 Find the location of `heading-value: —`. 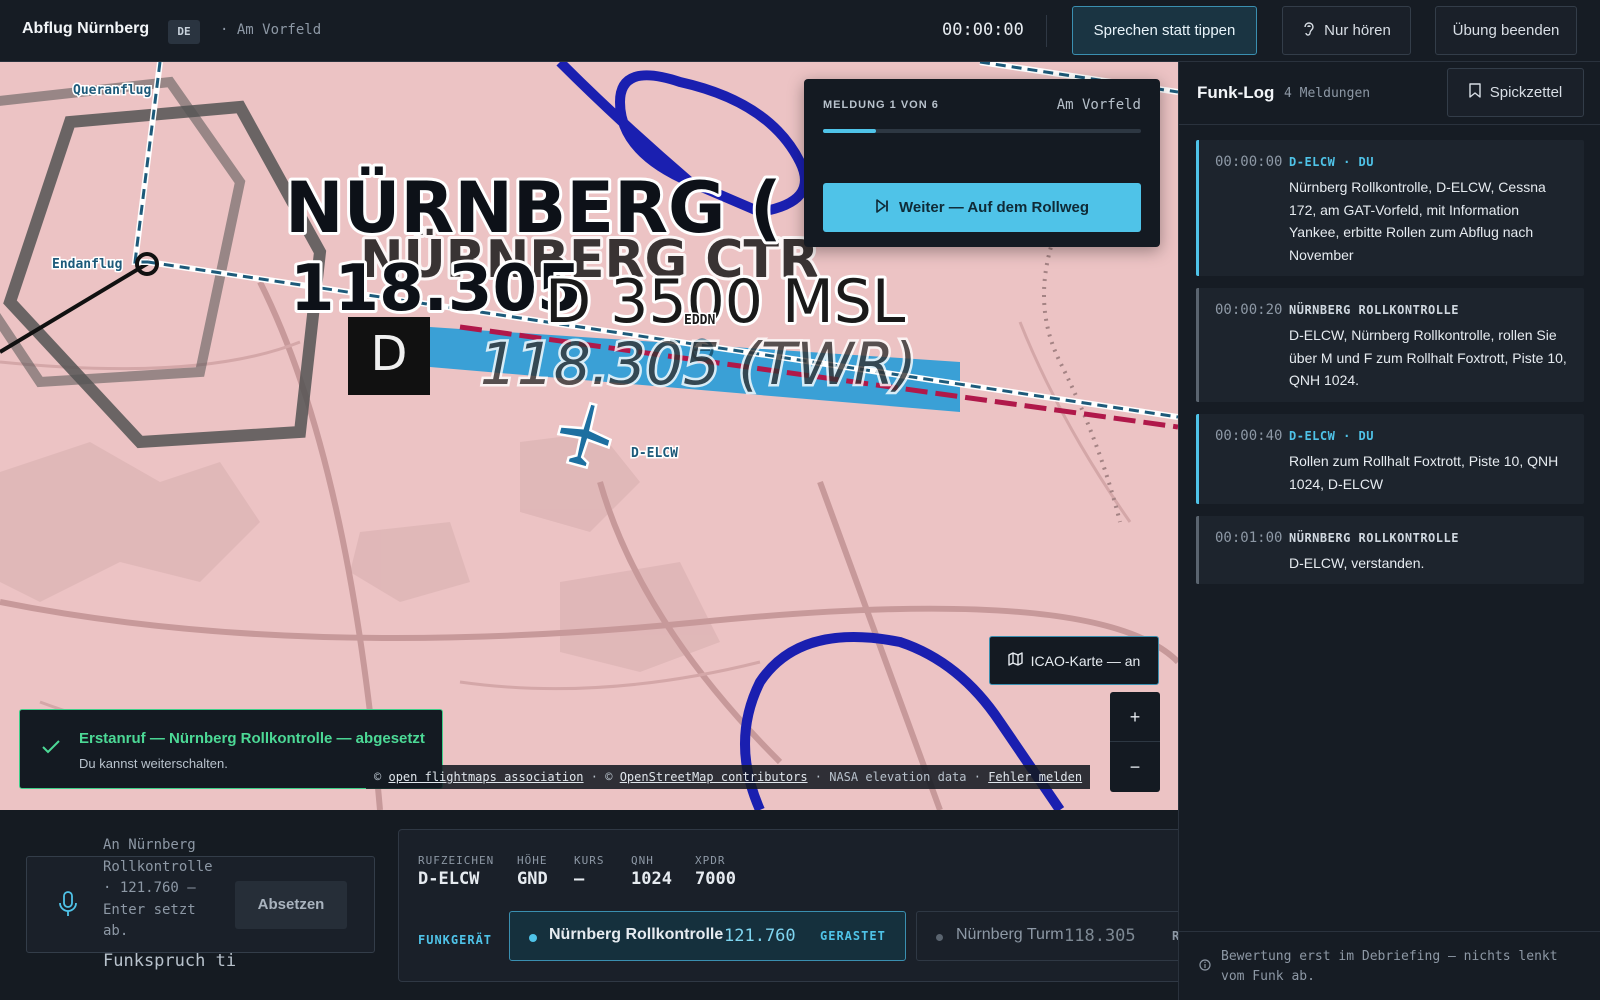

heading-value: — is located at coordinates (579, 879).